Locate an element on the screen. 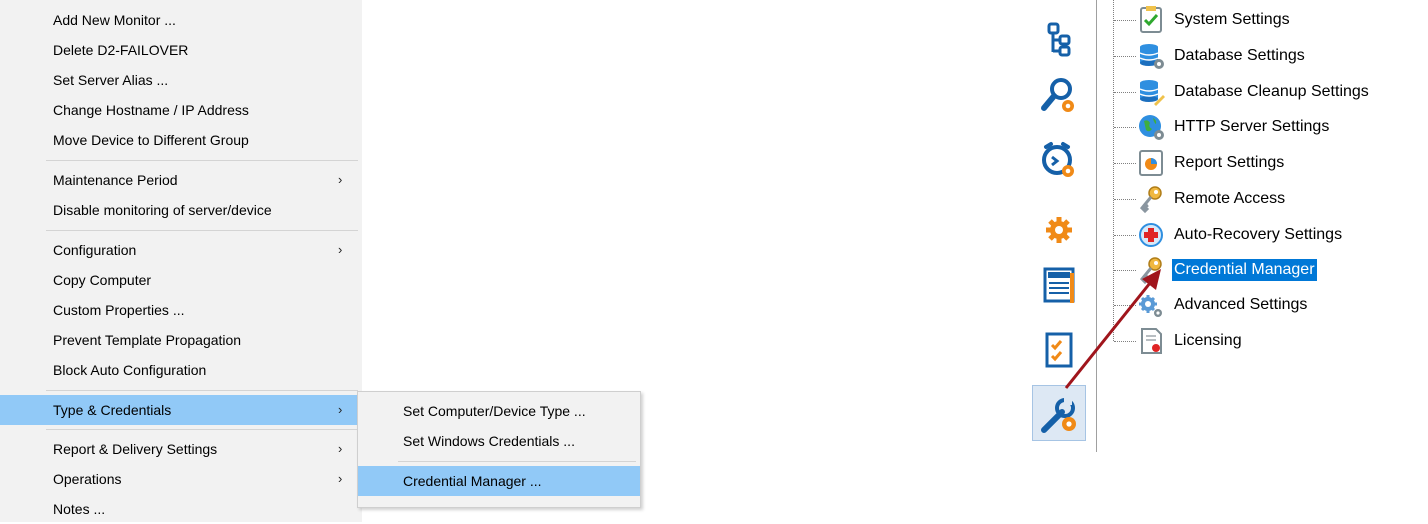 The image size is (1428, 524). annotation-arrow-line is located at coordinates (1108, 335).